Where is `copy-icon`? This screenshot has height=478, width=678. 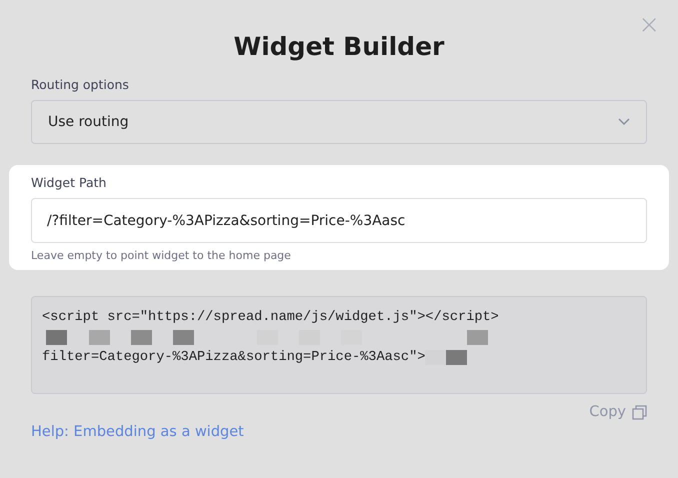 copy-icon is located at coordinates (639, 412).